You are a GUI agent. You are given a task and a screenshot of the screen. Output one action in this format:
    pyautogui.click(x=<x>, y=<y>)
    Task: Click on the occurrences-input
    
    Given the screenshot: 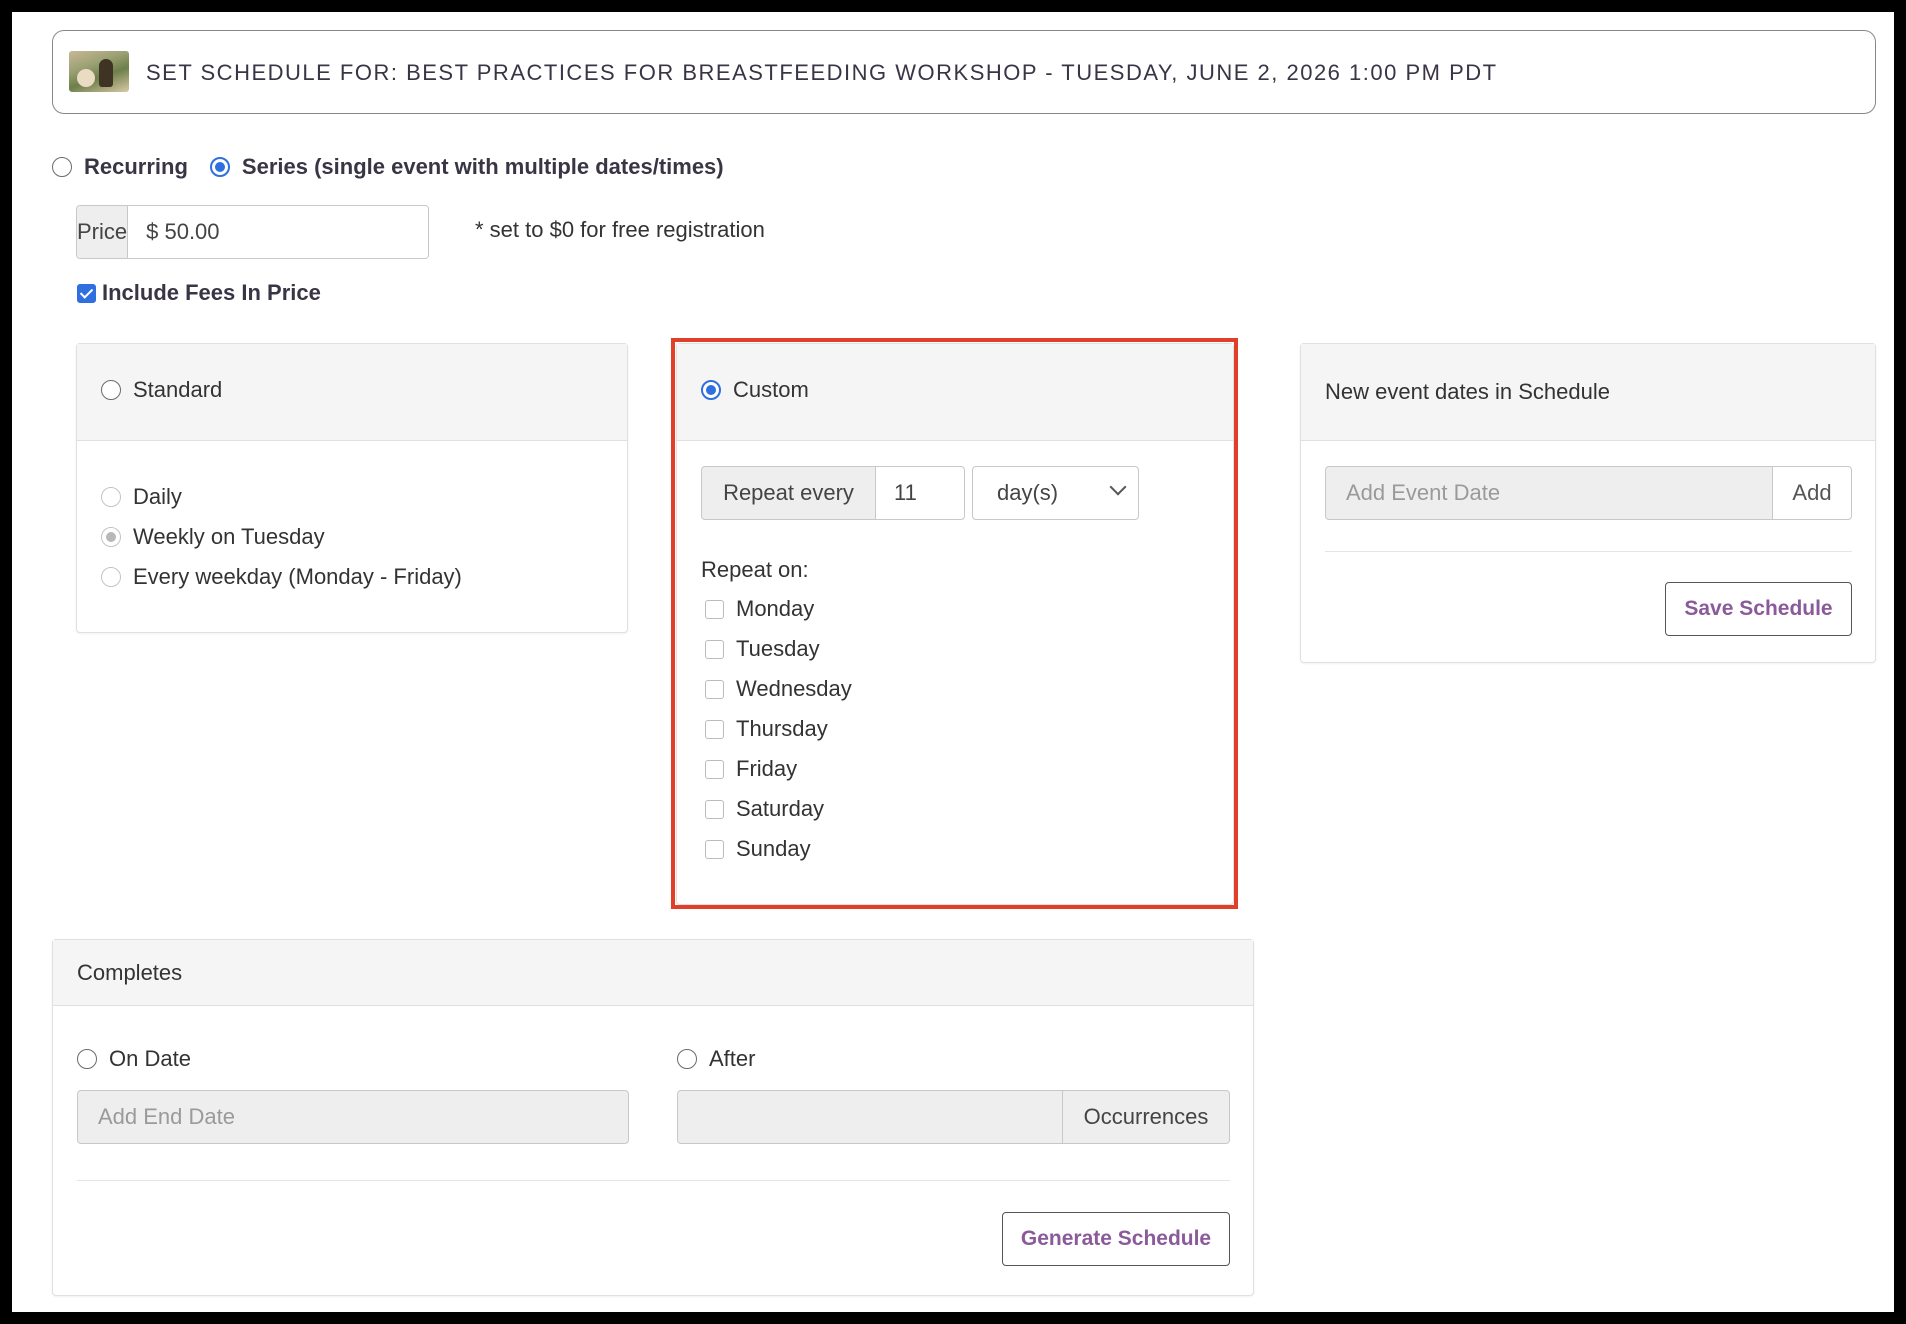 What is the action you would take?
    pyautogui.click(x=870, y=1117)
    